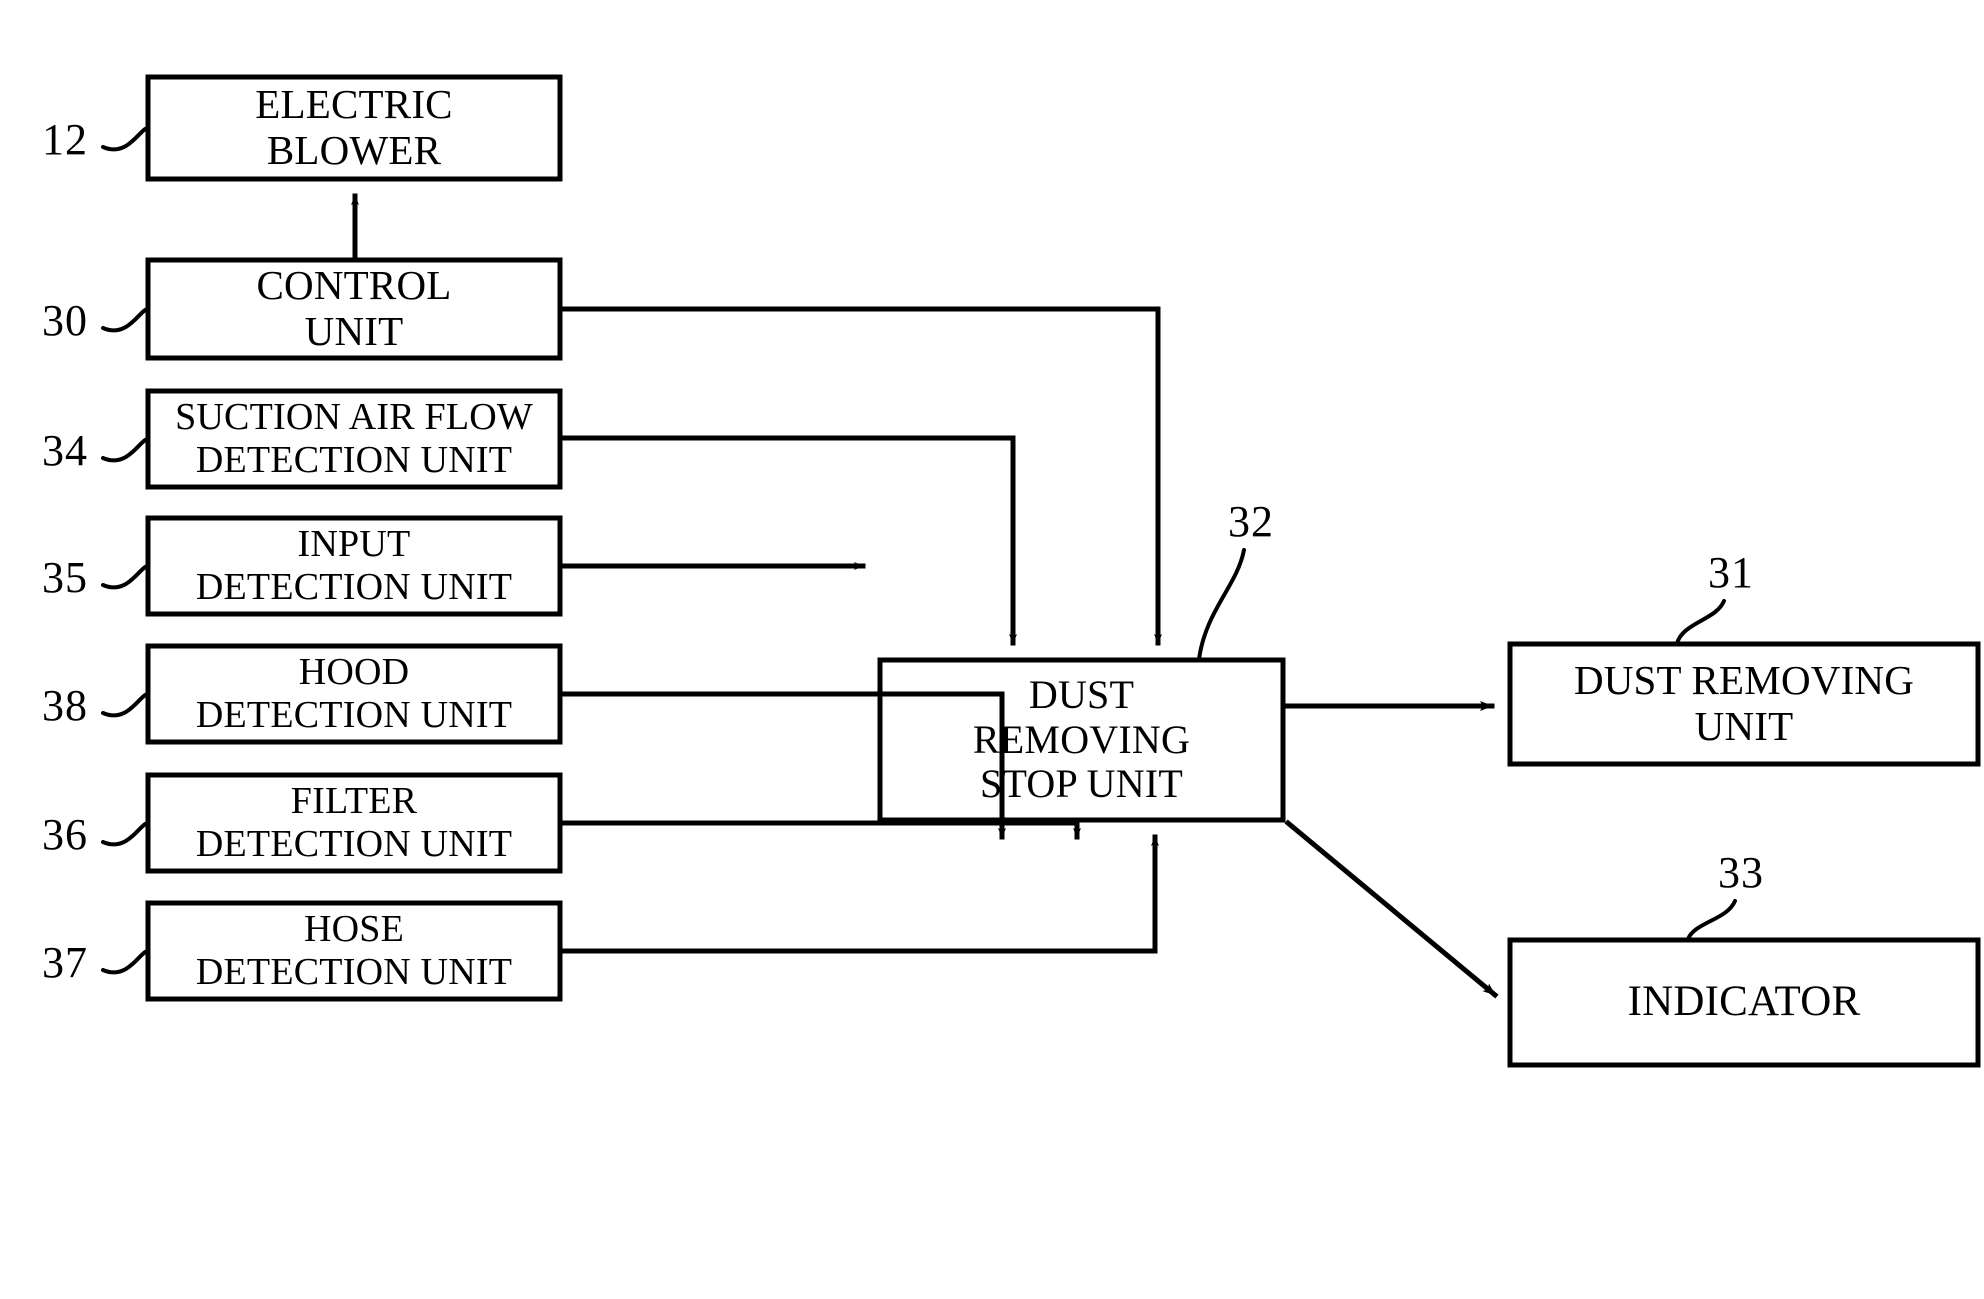 Image resolution: width=1984 pixels, height=1299 pixels. What do you see at coordinates (1731, 572) in the screenshot?
I see `ref-number-31: 31` at bounding box center [1731, 572].